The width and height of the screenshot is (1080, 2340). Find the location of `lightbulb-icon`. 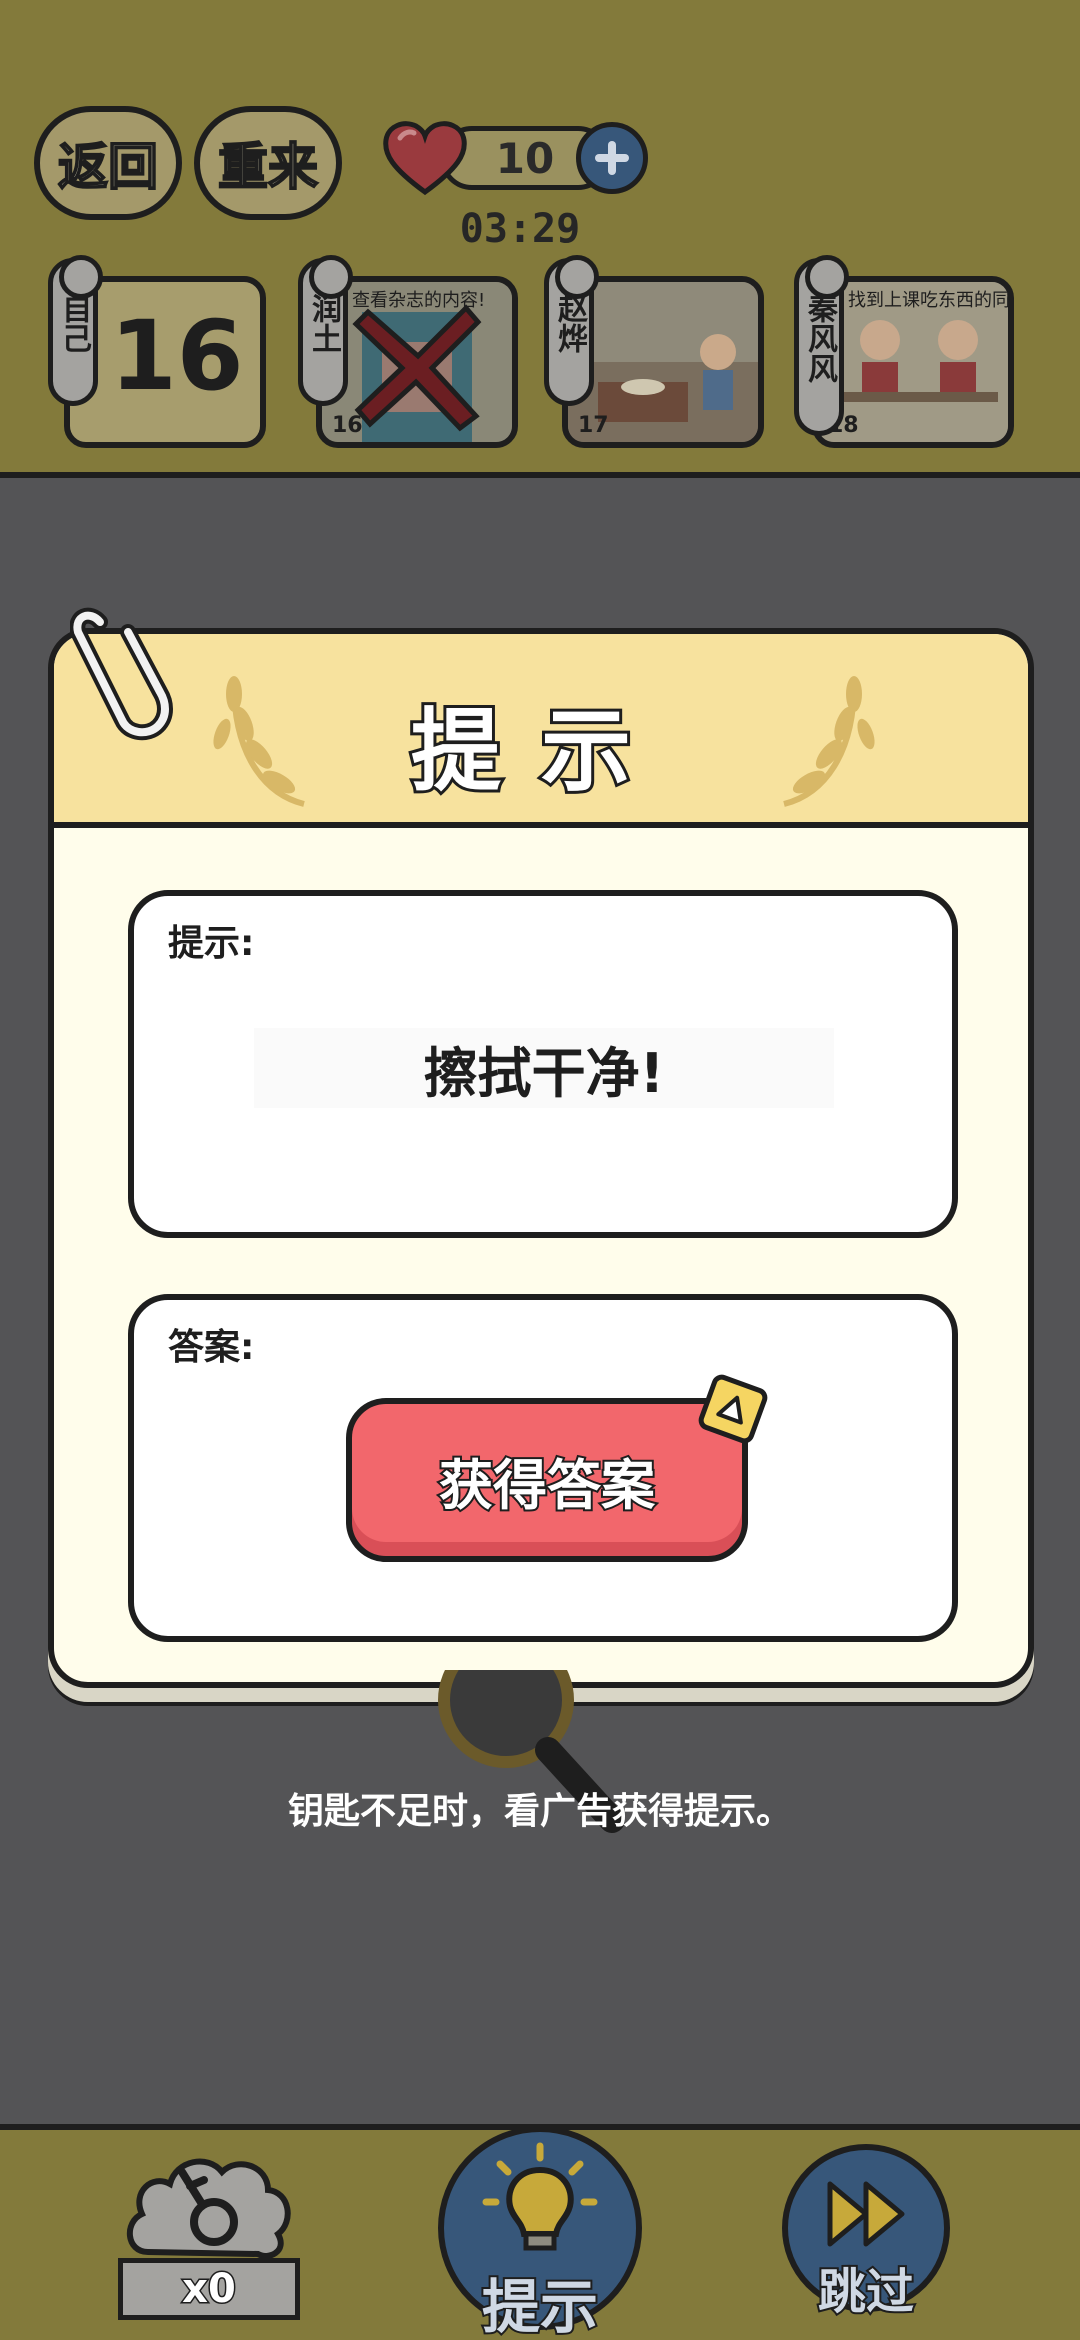

lightbulb-icon is located at coordinates (540, 2196).